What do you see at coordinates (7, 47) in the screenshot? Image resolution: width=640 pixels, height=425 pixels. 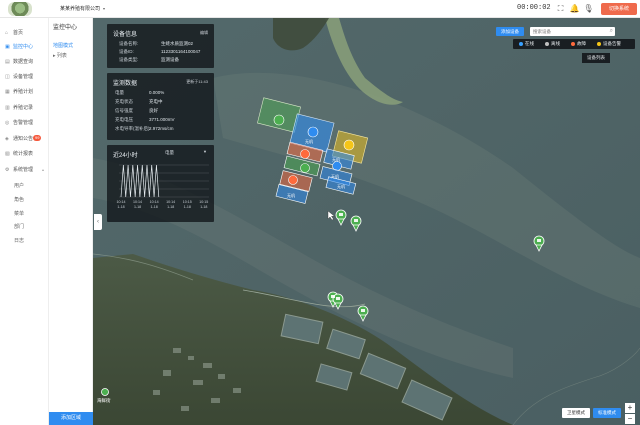 I see `monitor-icon: ▣` at bounding box center [7, 47].